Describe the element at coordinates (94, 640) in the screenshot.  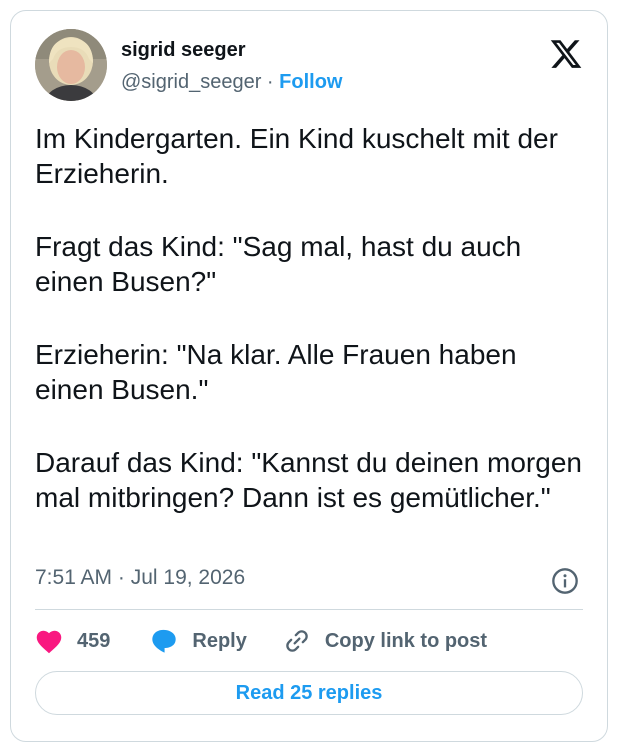
I see `like-count: 459` at that location.